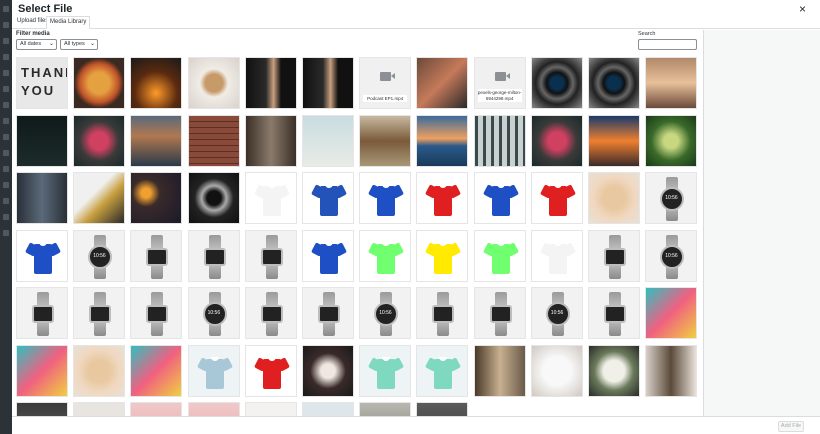  I want to click on type-filter-value: All types, so click(74, 44).